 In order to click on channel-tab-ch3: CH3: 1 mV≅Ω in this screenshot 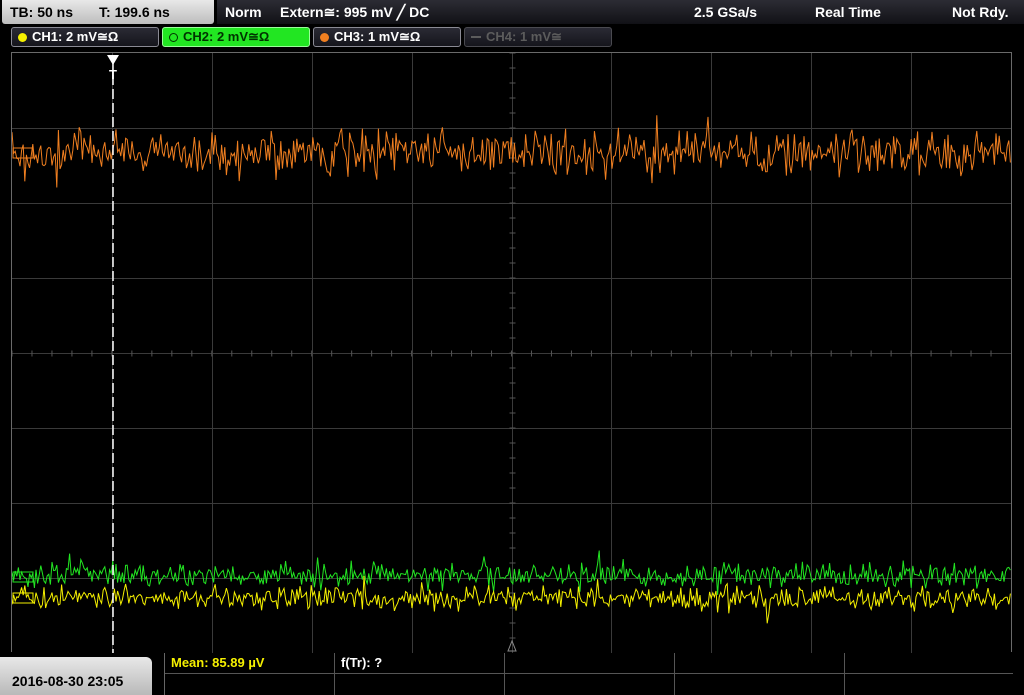, I will do `click(387, 37)`.